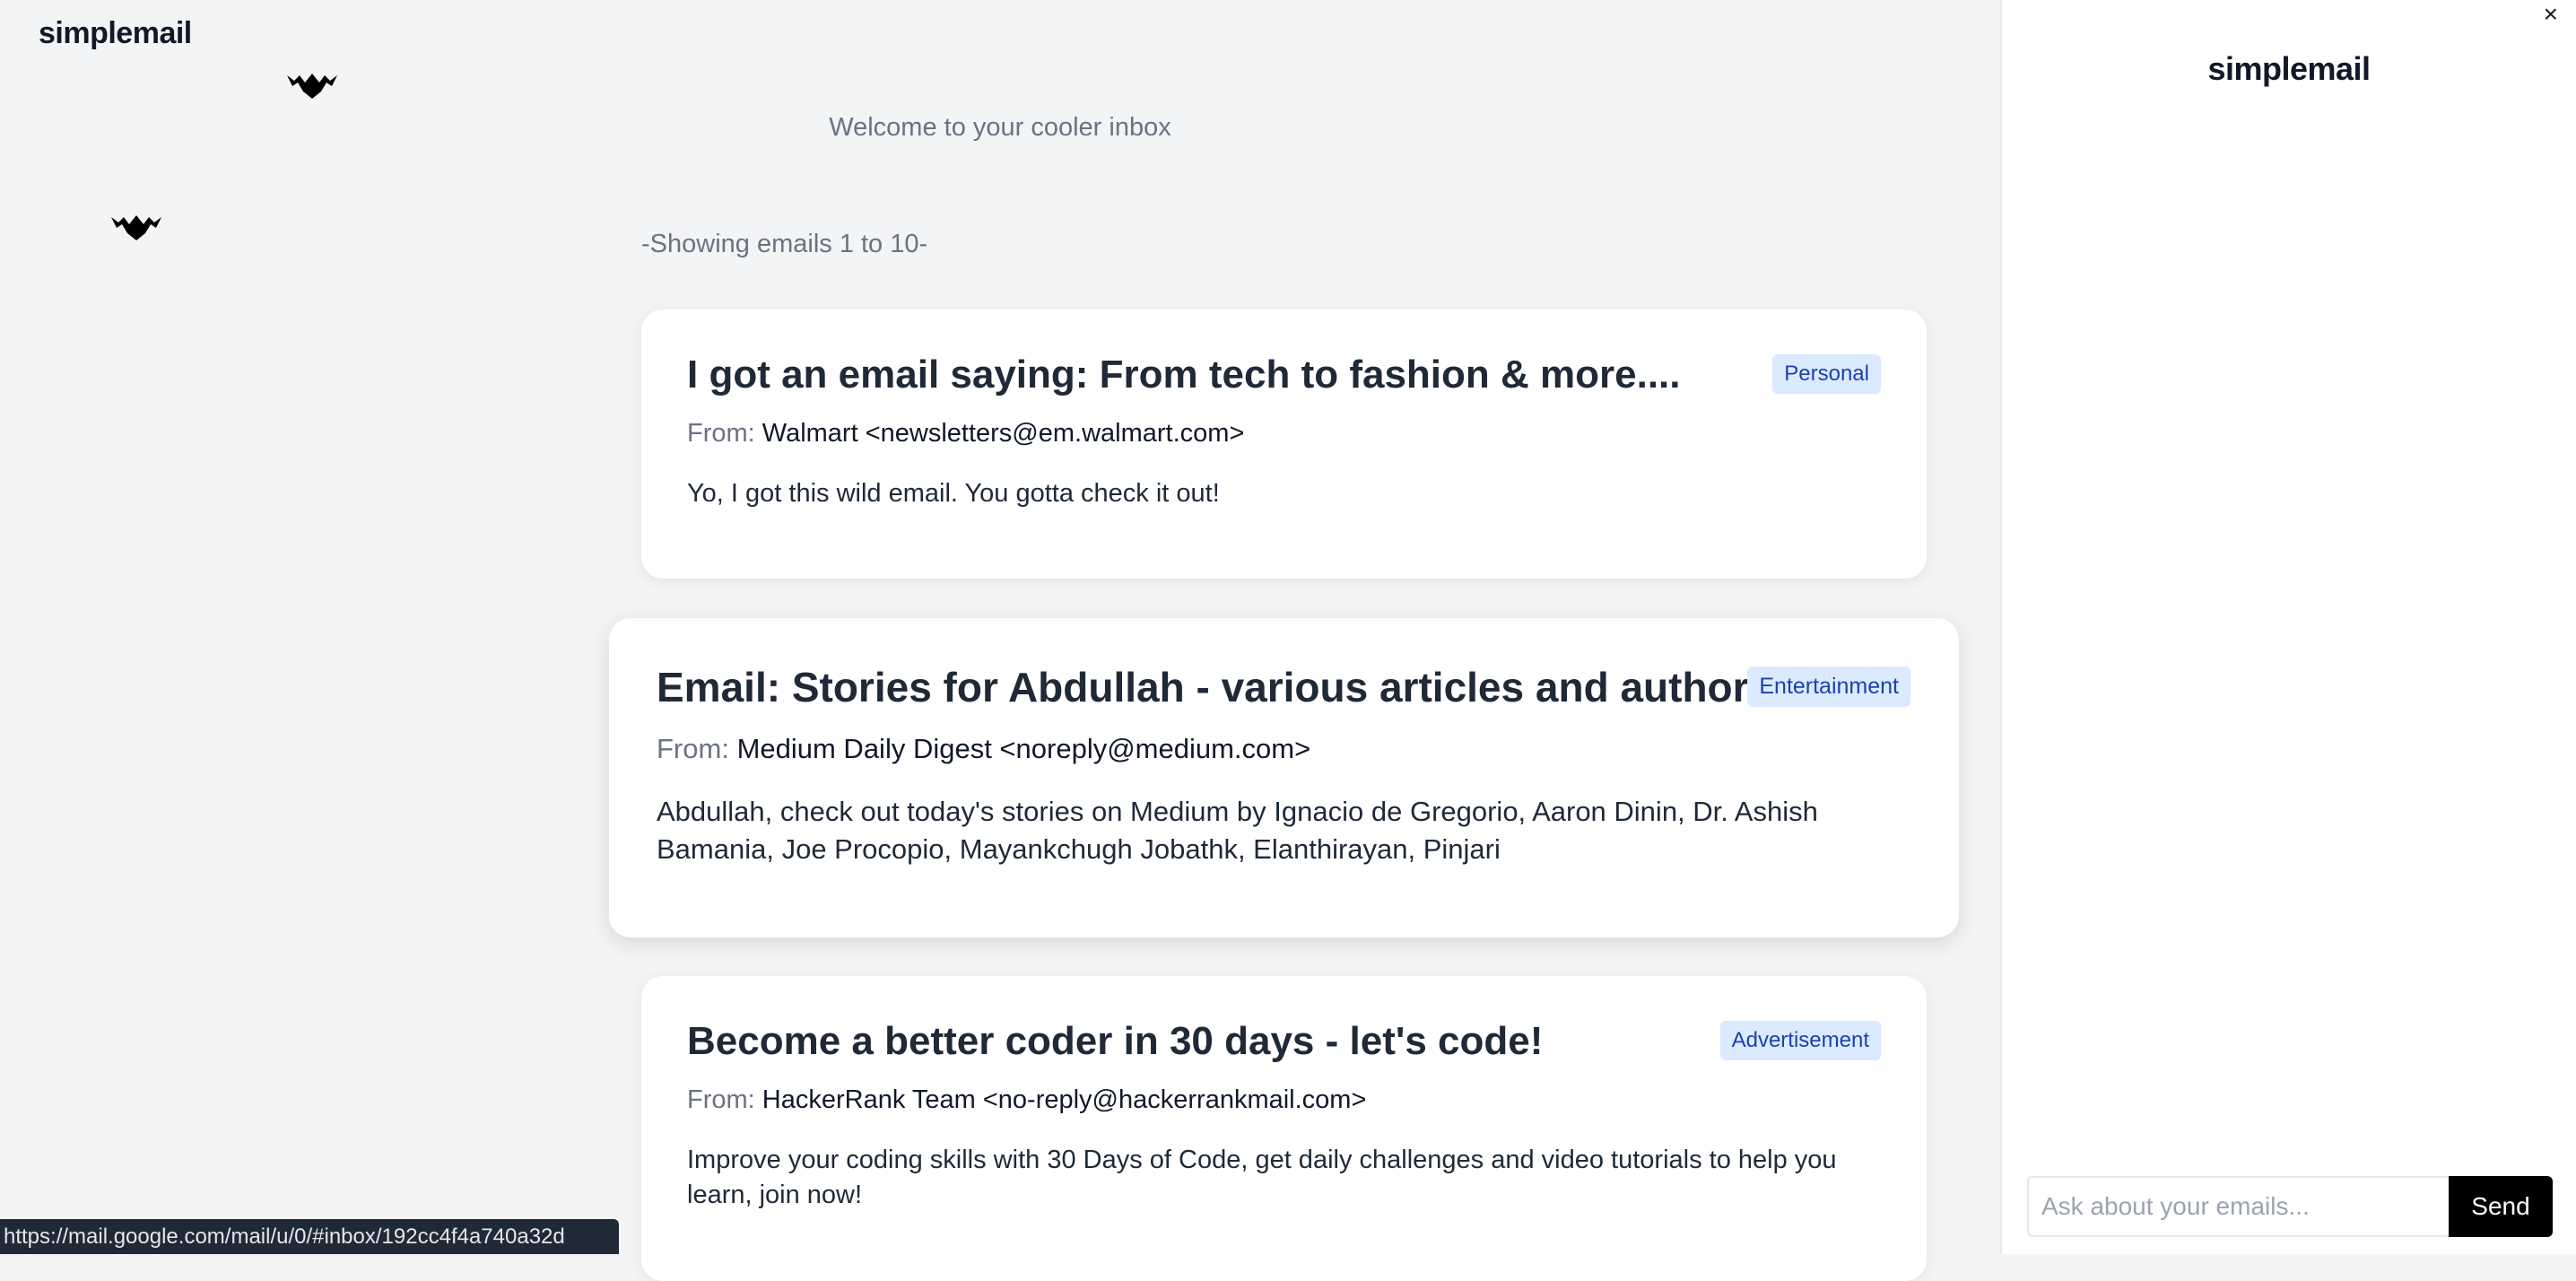 The width and height of the screenshot is (2576, 1281). What do you see at coordinates (2289, 68) in the screenshot?
I see `side-panel-title: simplemail` at bounding box center [2289, 68].